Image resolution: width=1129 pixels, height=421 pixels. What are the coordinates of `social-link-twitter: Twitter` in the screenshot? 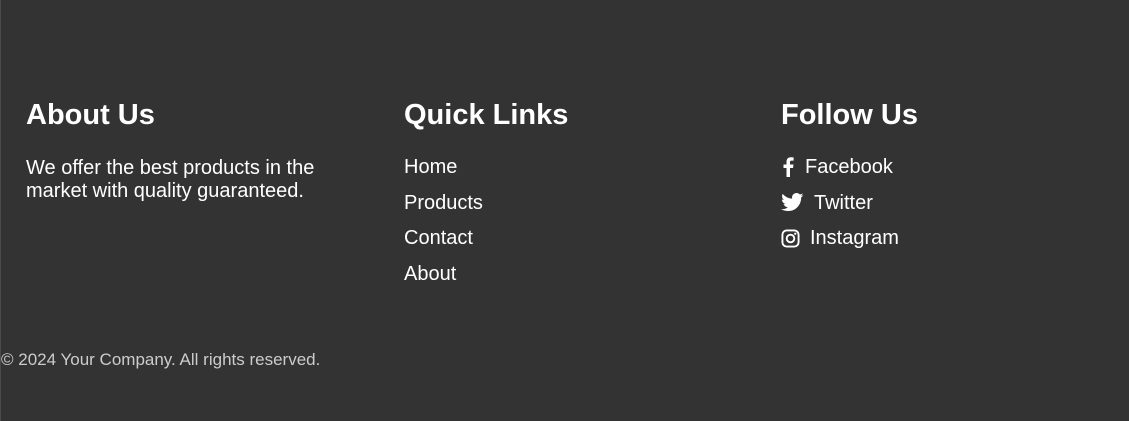 It's located at (941, 203).